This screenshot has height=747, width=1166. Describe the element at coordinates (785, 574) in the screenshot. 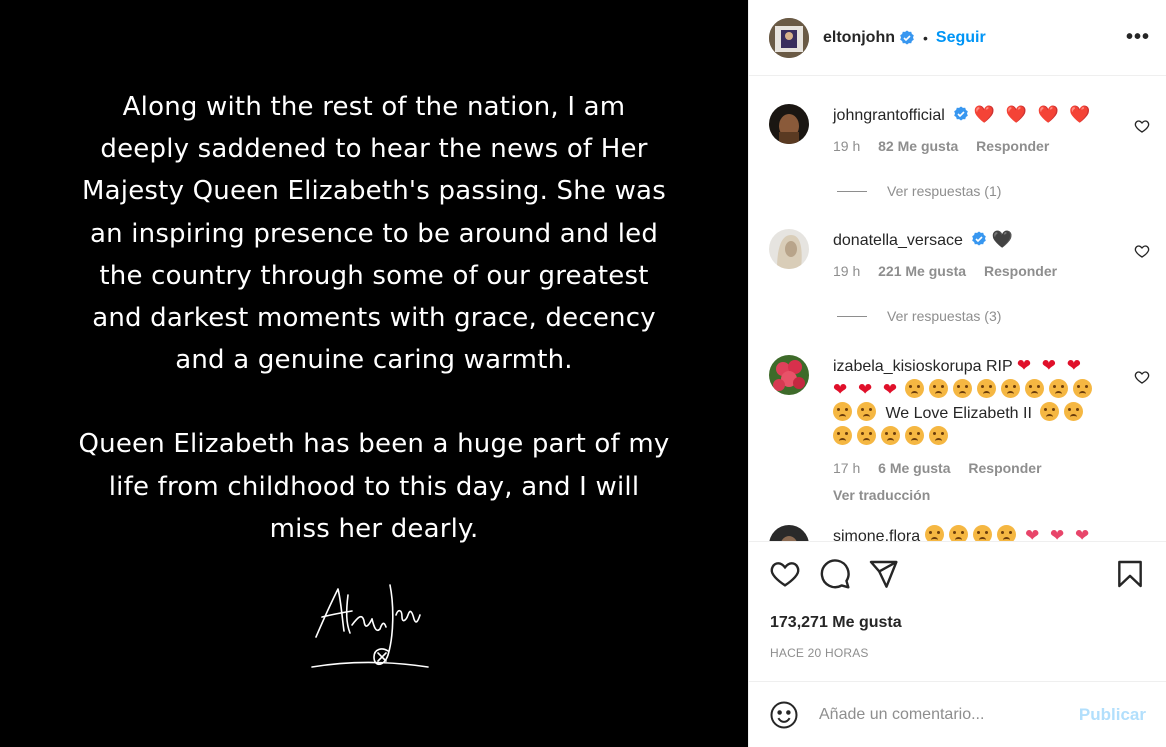

I see `like-heart-icon` at that location.